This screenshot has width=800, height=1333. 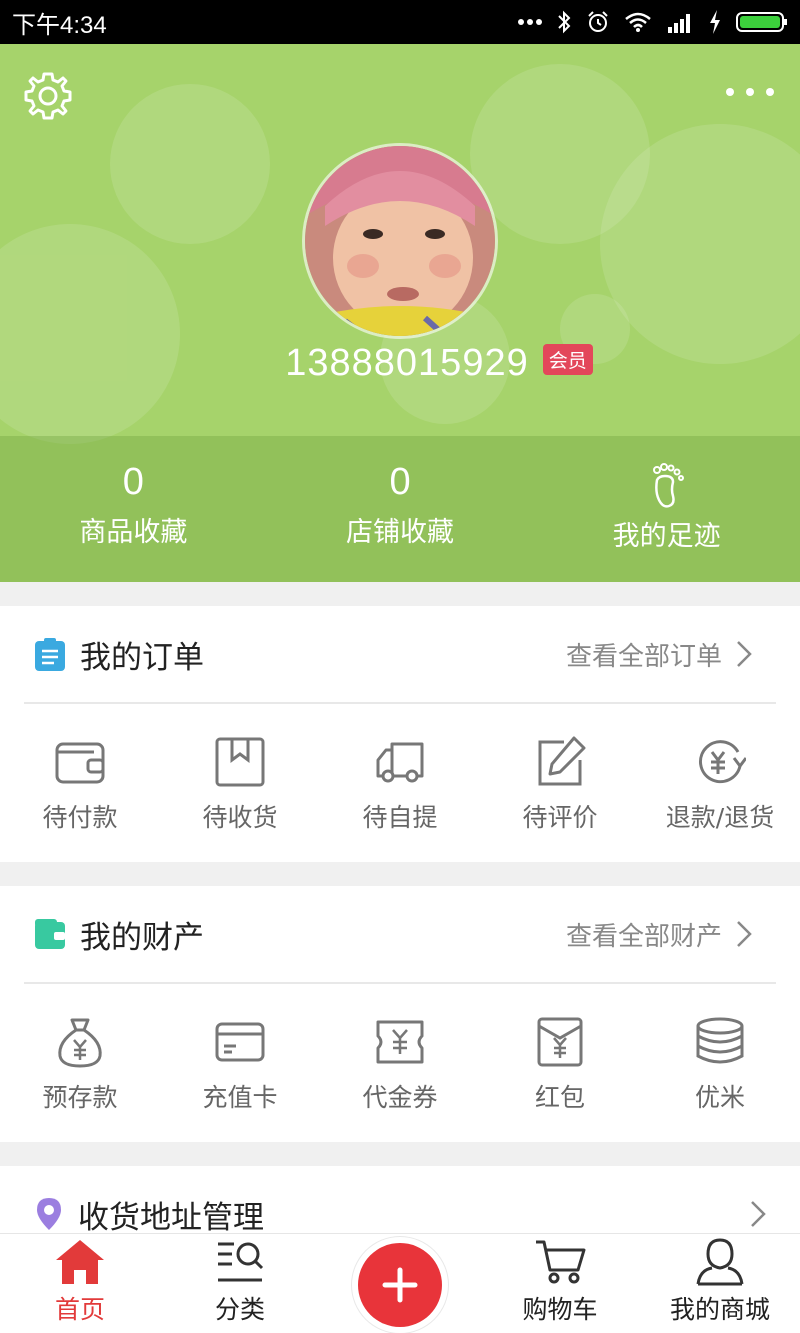 I want to click on nav-label: 分类, so click(x=239, y=1309).